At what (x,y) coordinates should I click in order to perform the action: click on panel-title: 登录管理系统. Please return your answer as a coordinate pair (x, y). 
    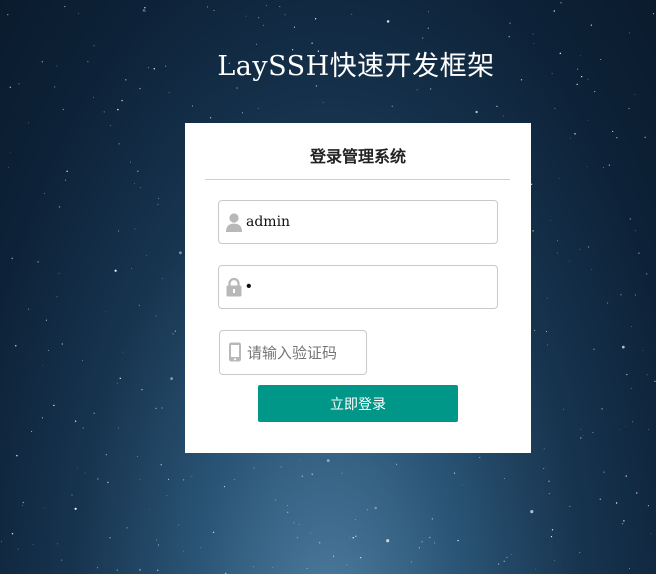
    Looking at the image, I should click on (357, 156).